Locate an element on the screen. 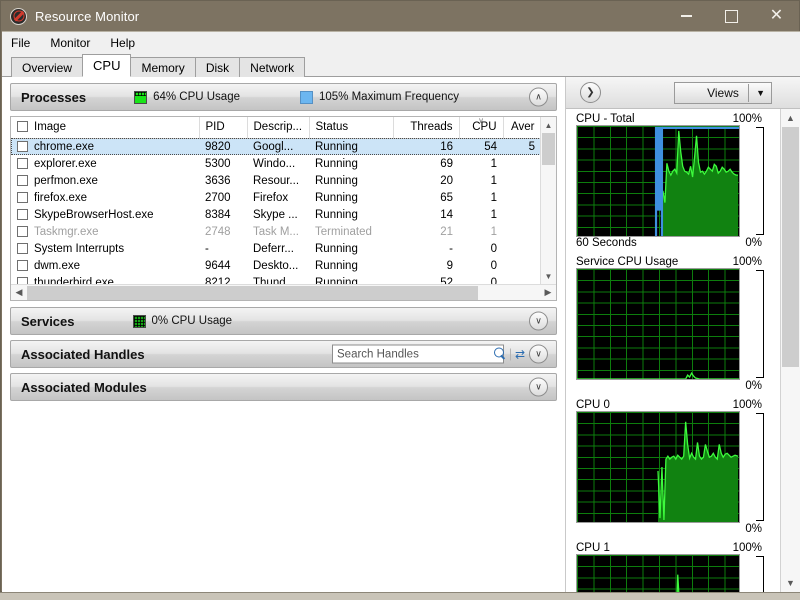  tab-overview: Overview is located at coordinates (47, 67).